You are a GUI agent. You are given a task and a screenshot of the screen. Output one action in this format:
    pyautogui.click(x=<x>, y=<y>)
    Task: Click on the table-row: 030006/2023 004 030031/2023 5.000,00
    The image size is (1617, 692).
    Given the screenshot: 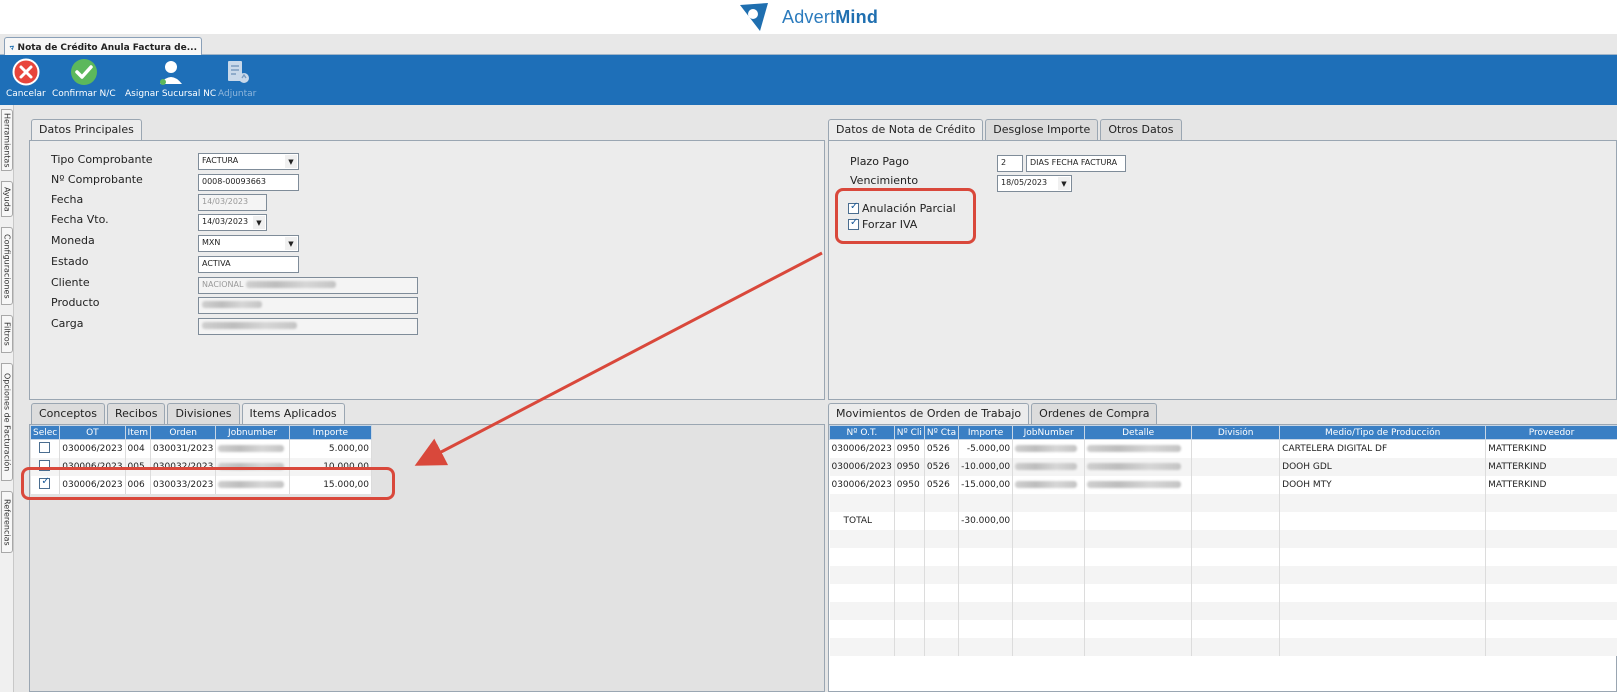 What is the action you would take?
    pyautogui.click(x=201, y=448)
    